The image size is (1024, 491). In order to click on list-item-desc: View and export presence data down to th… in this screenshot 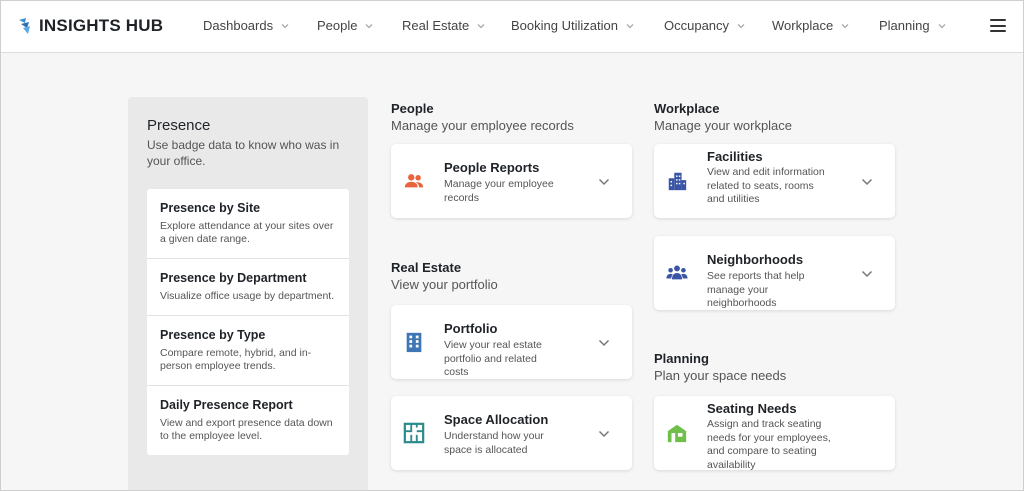, I will do `click(246, 429)`.